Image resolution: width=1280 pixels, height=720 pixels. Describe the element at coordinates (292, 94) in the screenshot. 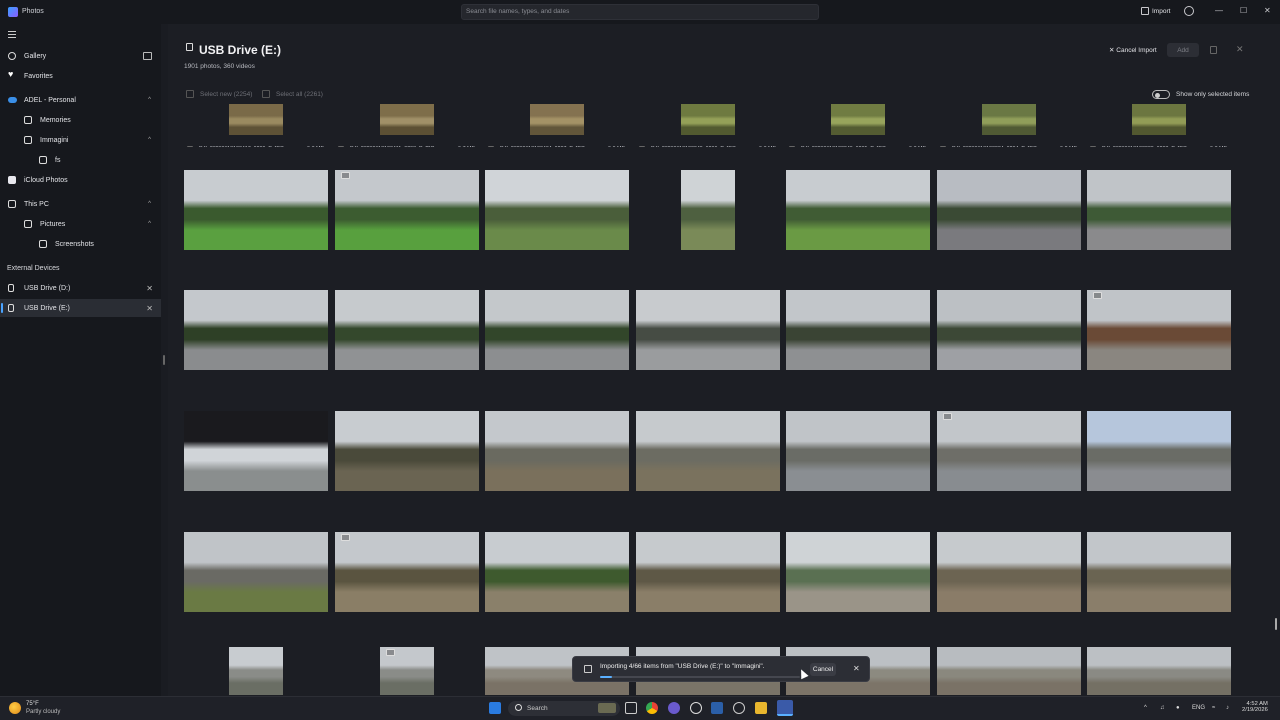

I see `select-all-checkbox: Select all (2261)` at that location.